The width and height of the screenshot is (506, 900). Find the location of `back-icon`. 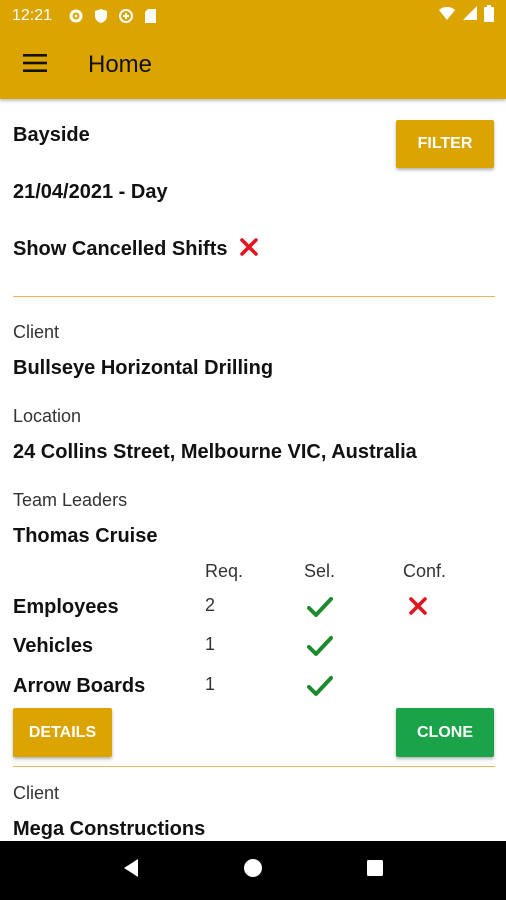

back-icon is located at coordinates (131, 870).